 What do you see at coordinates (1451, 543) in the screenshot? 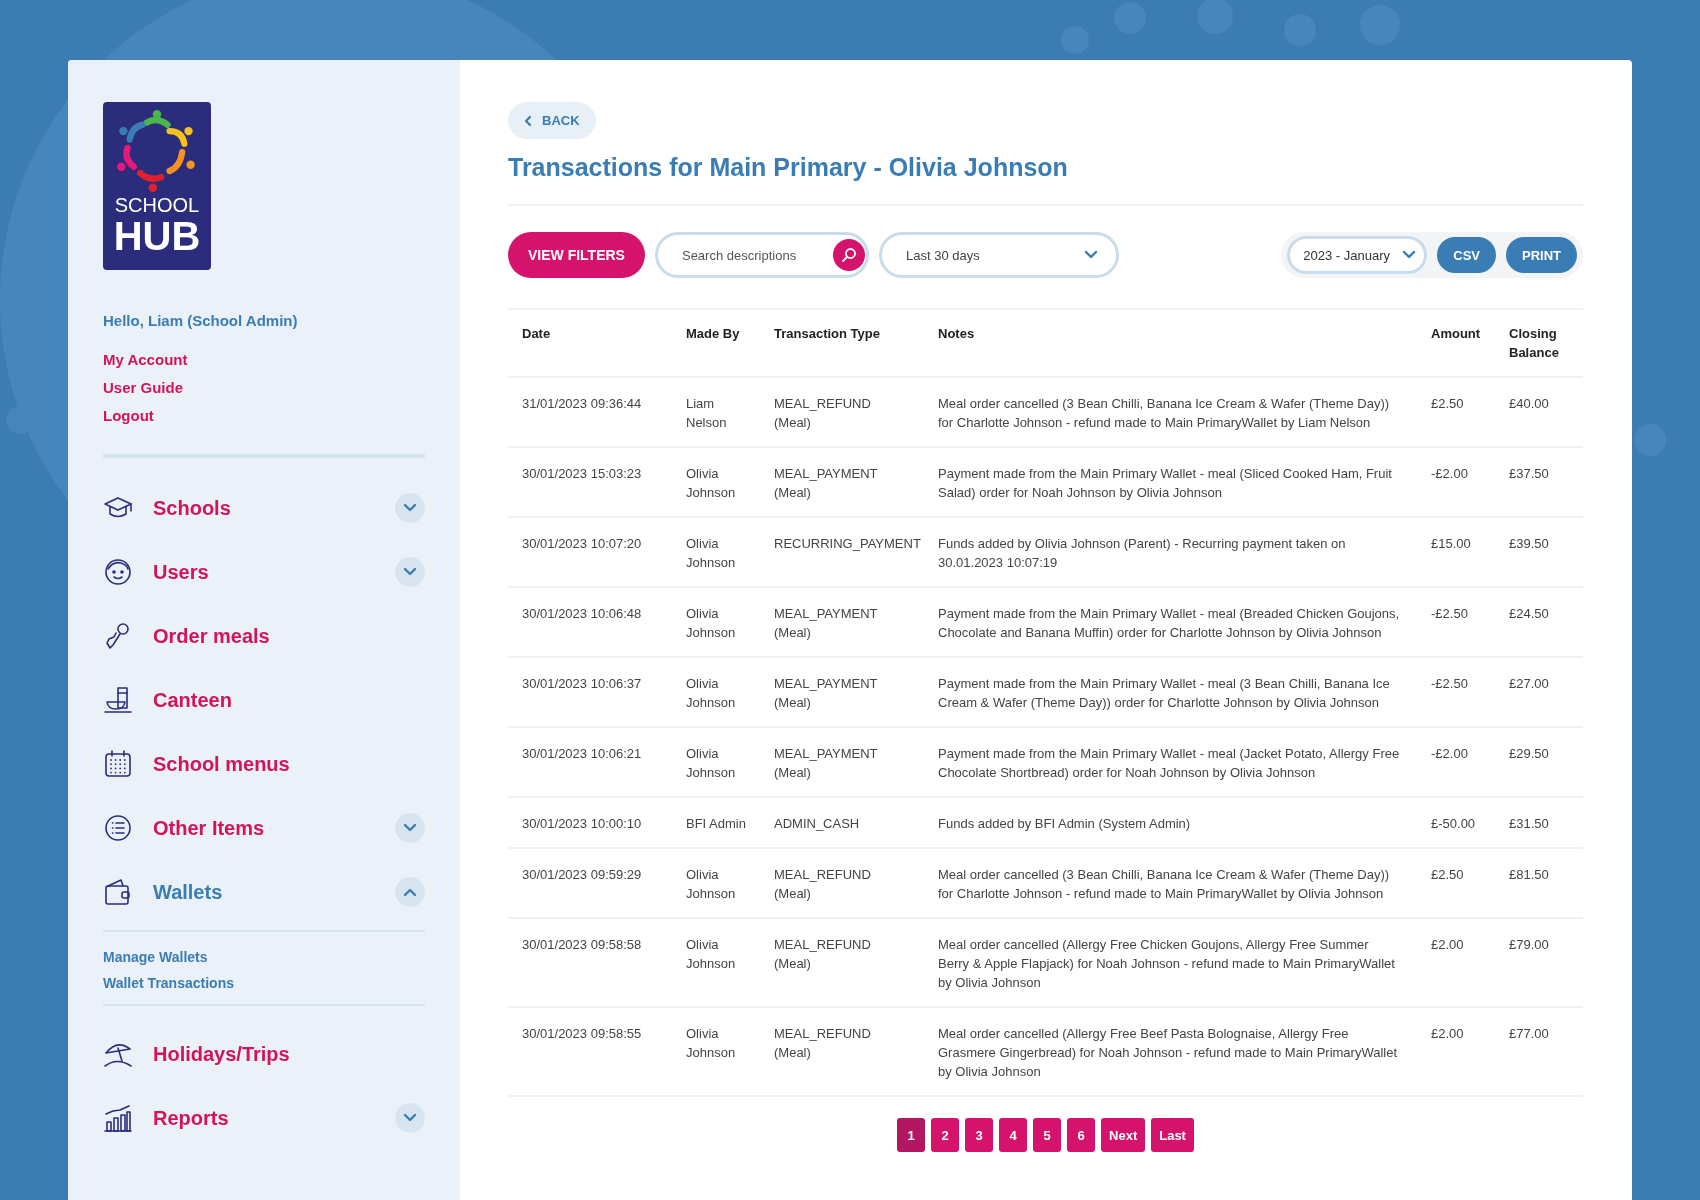
I see `table-cell: £15.00` at bounding box center [1451, 543].